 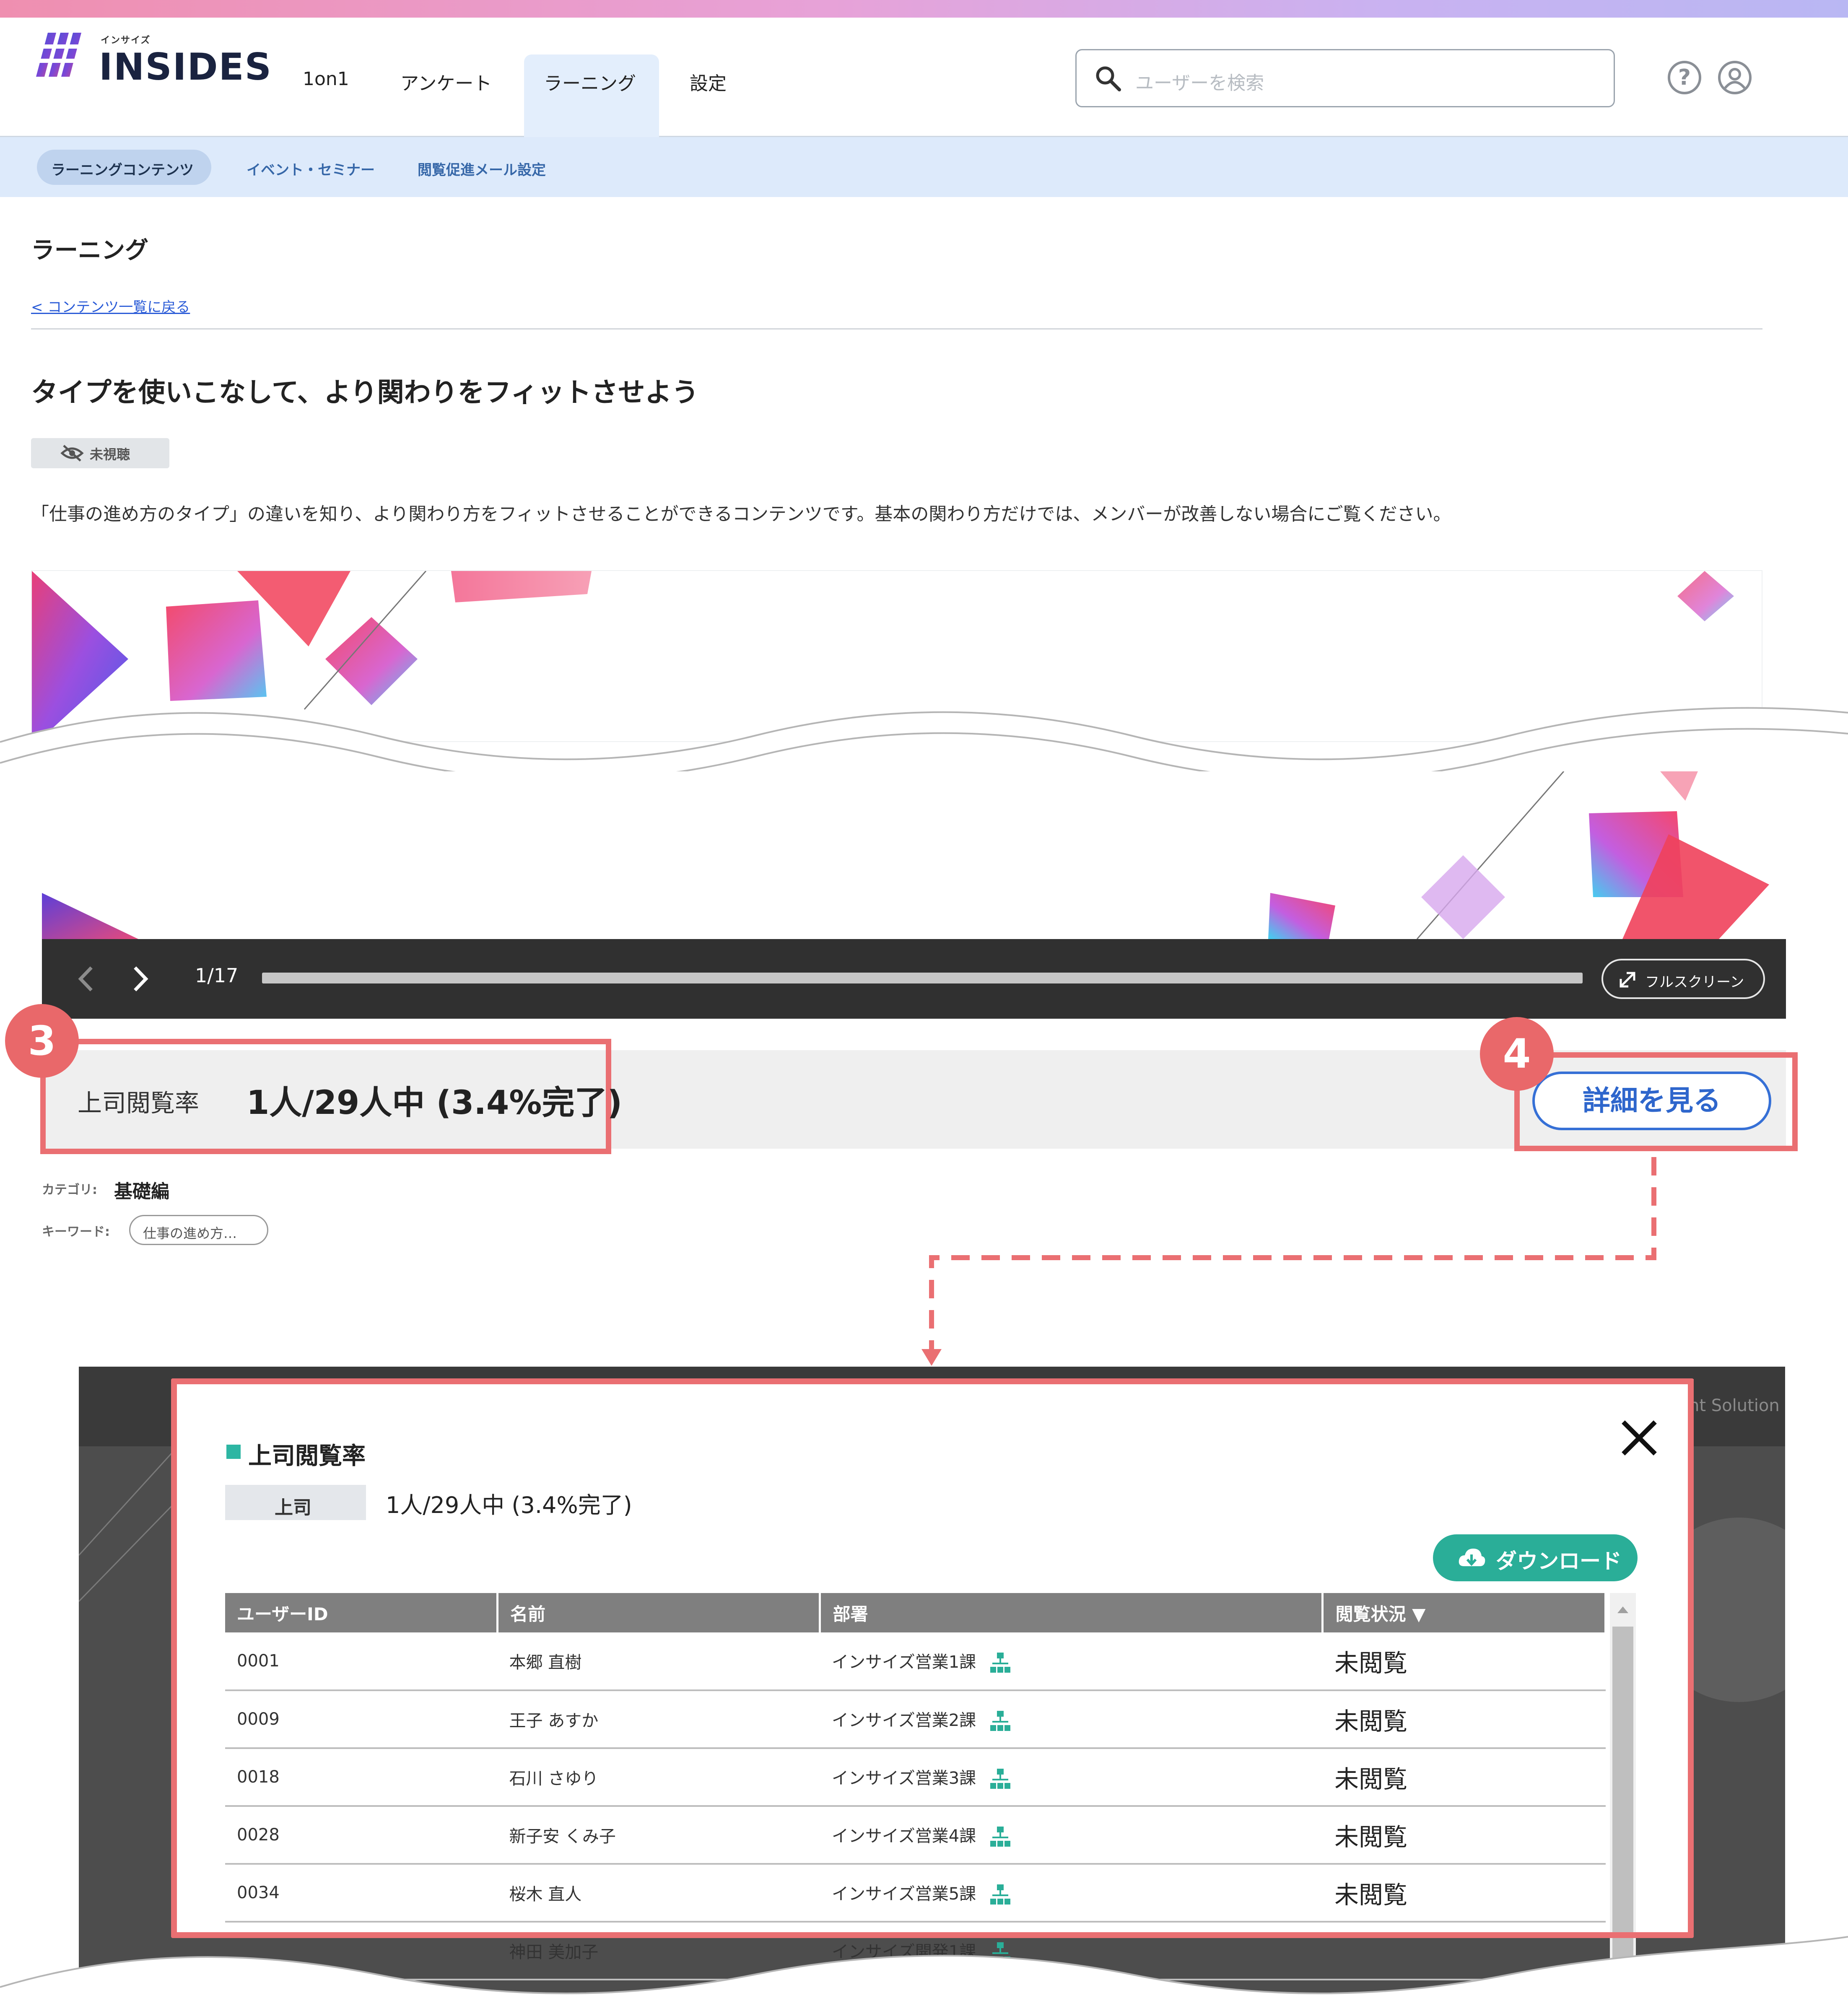 I want to click on connector-arrow, so click(x=1288, y=1261).